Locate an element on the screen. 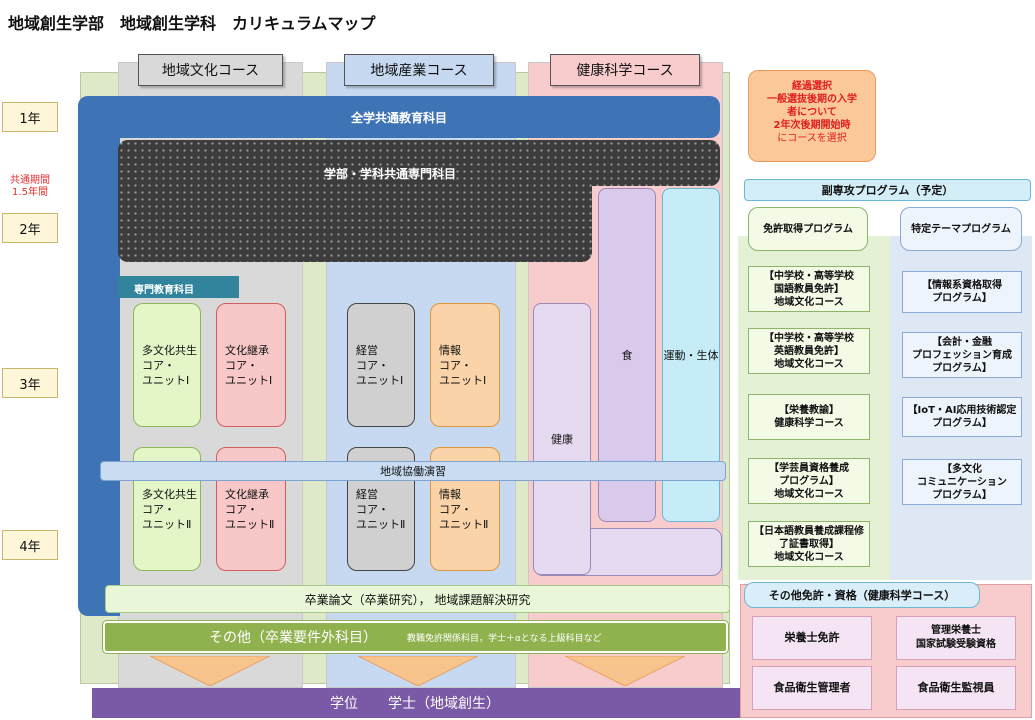 This screenshot has width=1035, height=720. course-selection-note: 経過選択 一般選抜後期の入学 者について 2年次後期開始時 にコースを選択 is located at coordinates (812, 116).